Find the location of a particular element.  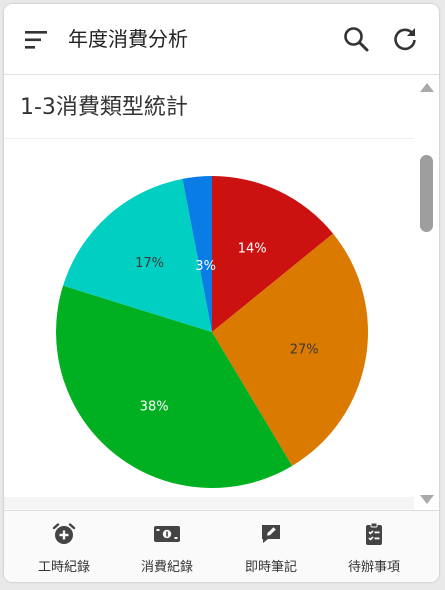

nav-item-todo: 待辦事項 is located at coordinates (374, 546).